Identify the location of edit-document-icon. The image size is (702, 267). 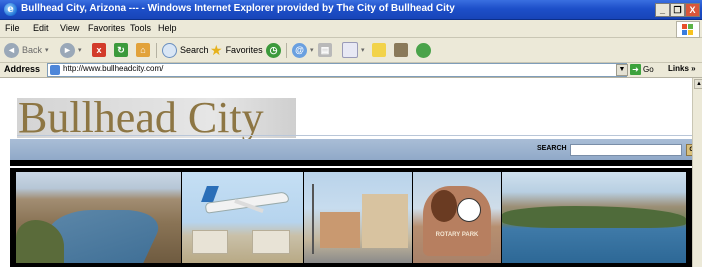
(350, 50).